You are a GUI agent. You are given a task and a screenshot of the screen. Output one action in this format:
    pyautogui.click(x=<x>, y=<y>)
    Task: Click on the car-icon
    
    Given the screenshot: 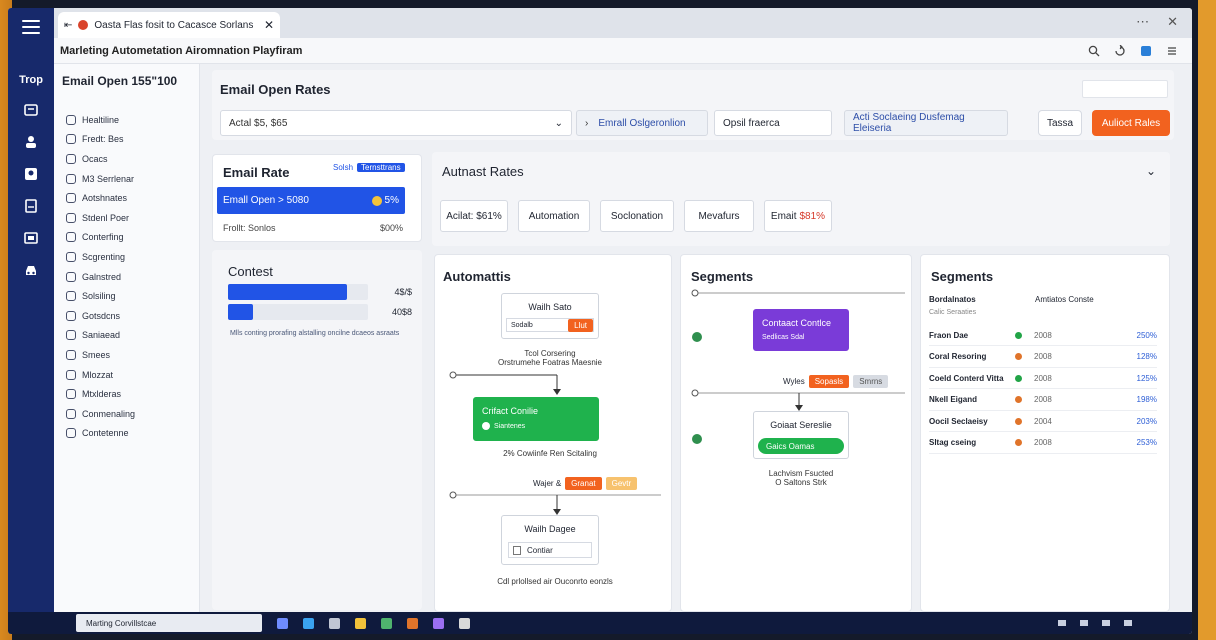 What is the action you would take?
    pyautogui.click(x=31, y=270)
    